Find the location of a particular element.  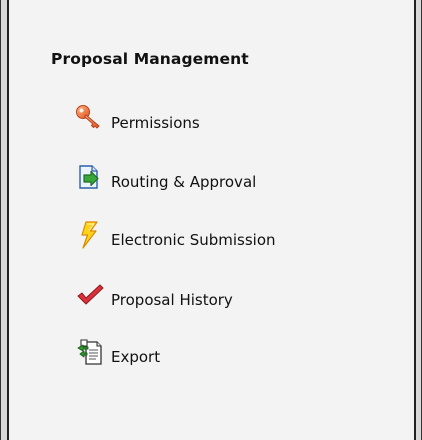

proposal-history-label: Proposal History is located at coordinates (172, 300).